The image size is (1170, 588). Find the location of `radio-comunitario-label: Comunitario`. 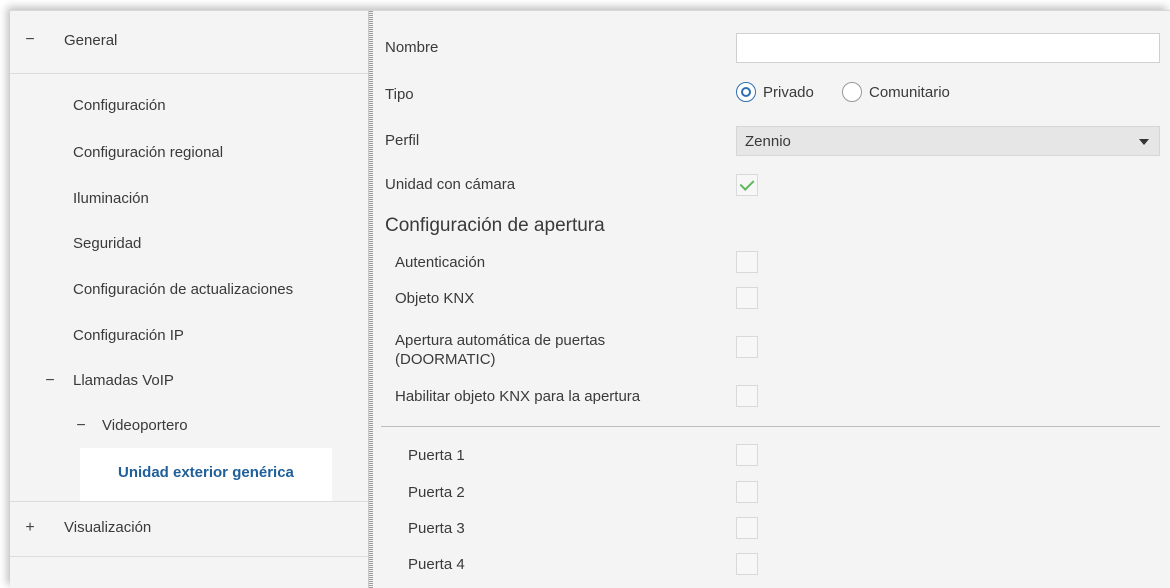

radio-comunitario-label: Comunitario is located at coordinates (909, 92).